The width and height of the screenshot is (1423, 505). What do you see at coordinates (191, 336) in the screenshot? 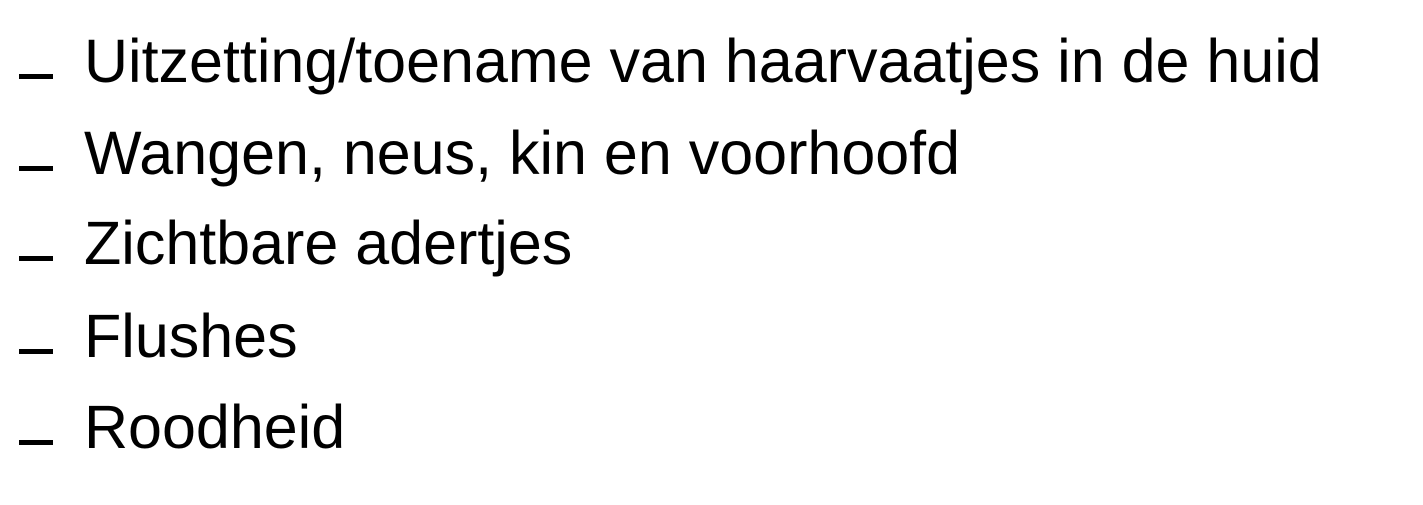
I see `list-item-text: Flushes` at bounding box center [191, 336].